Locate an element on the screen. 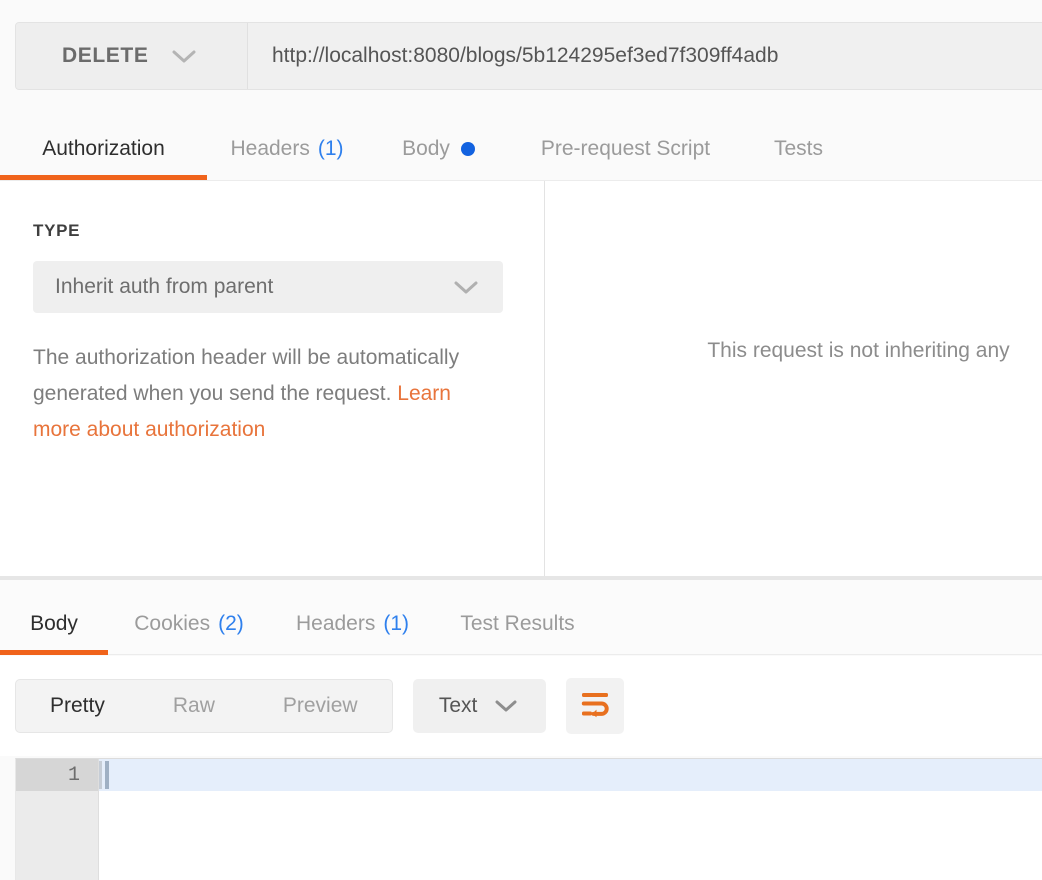 The width and height of the screenshot is (1042, 880). response-format-value: Text is located at coordinates (458, 705).